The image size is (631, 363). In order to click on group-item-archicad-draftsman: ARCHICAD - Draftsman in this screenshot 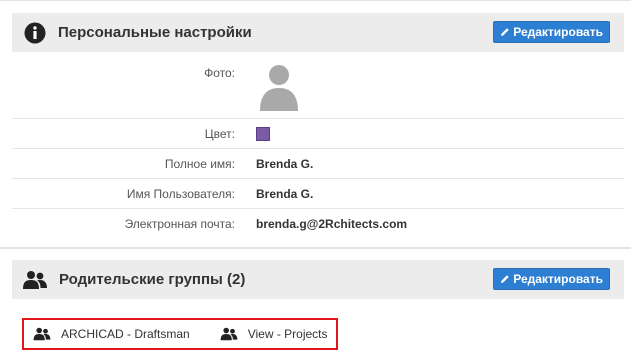, I will do `click(111, 334)`.